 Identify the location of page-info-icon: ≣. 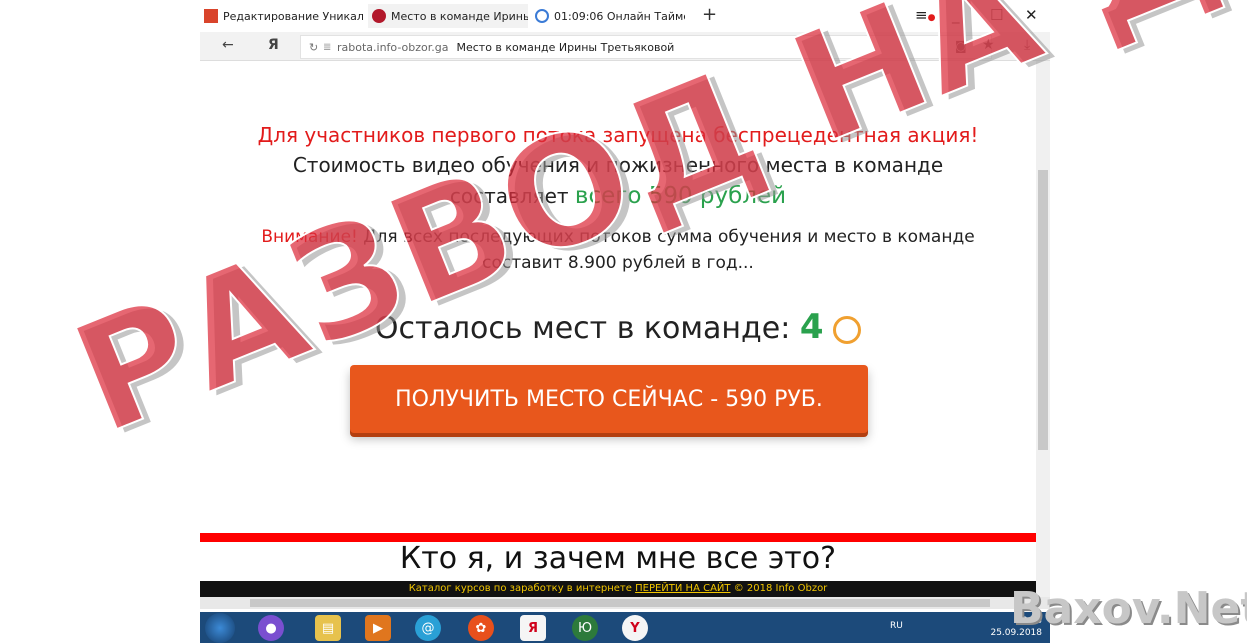
(327, 47).